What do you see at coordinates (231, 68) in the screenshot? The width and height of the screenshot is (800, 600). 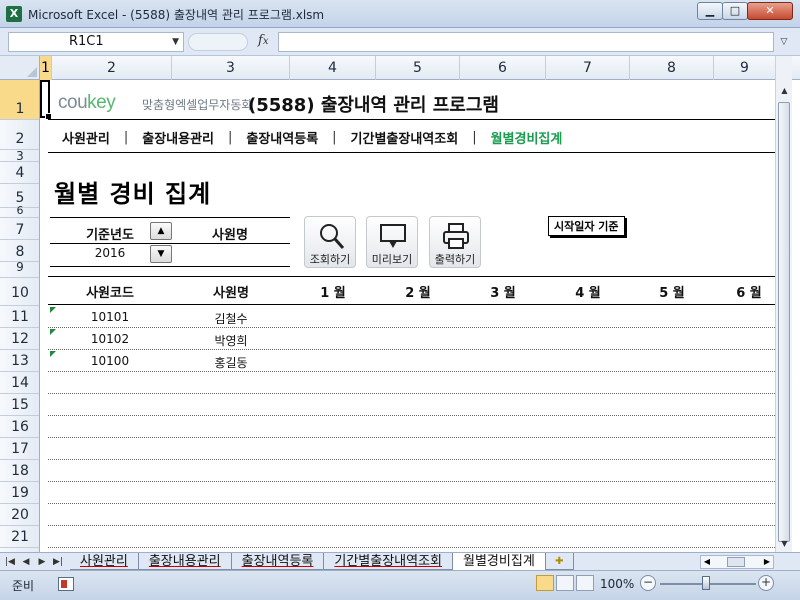 I see `column-header-3: 3` at bounding box center [231, 68].